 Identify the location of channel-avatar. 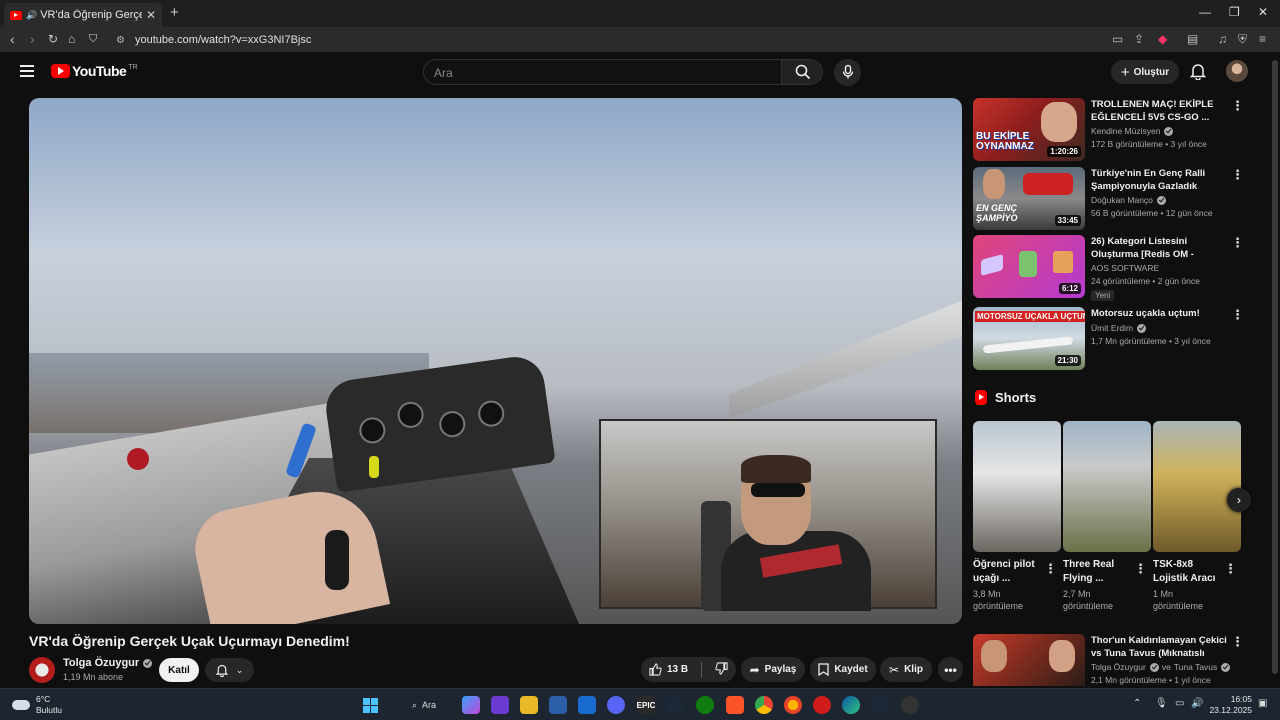
(42, 670).